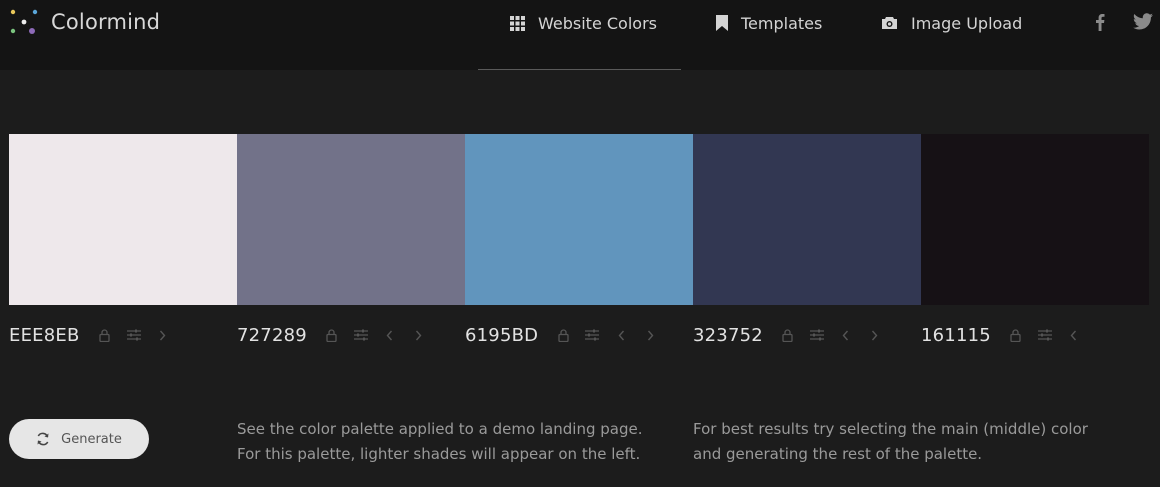 This screenshot has width=1160, height=487. I want to click on nav-image-upload: Image Upload, so click(951, 23).